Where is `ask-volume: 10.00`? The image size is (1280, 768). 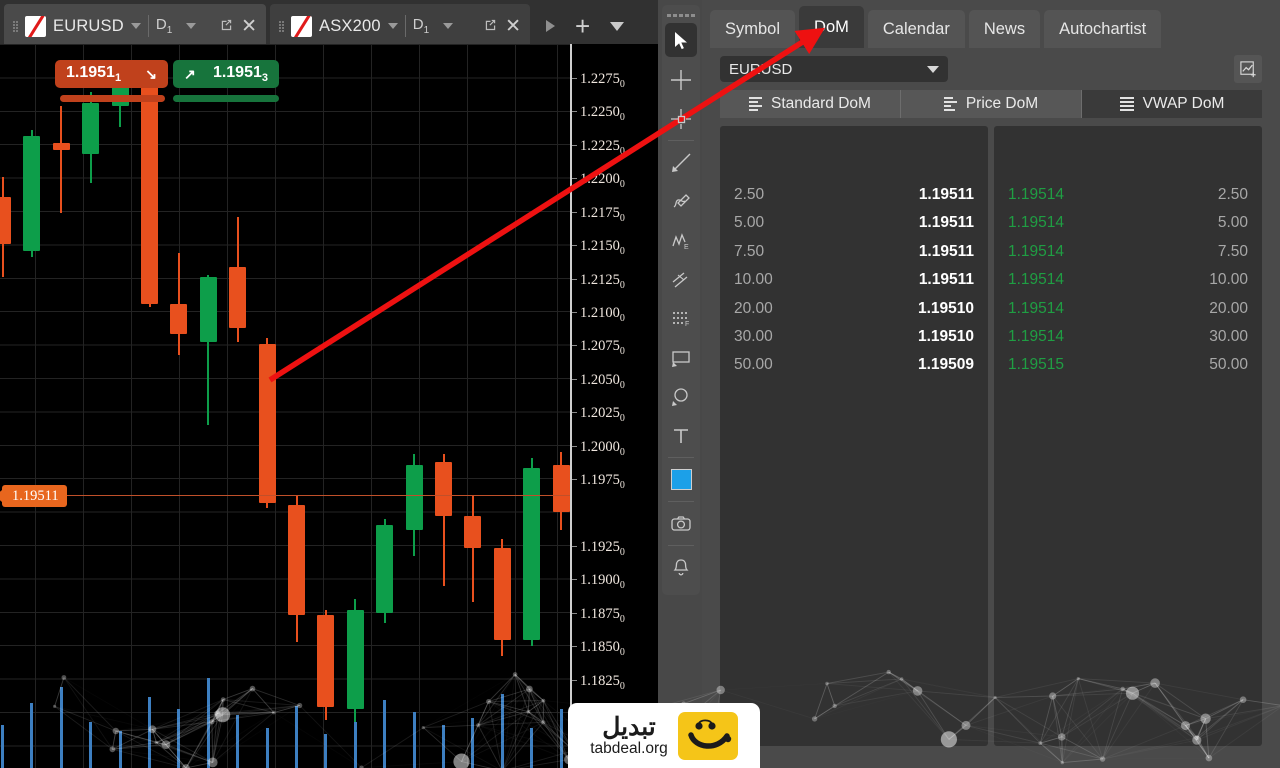
ask-volume: 10.00 is located at coordinates (1228, 280).